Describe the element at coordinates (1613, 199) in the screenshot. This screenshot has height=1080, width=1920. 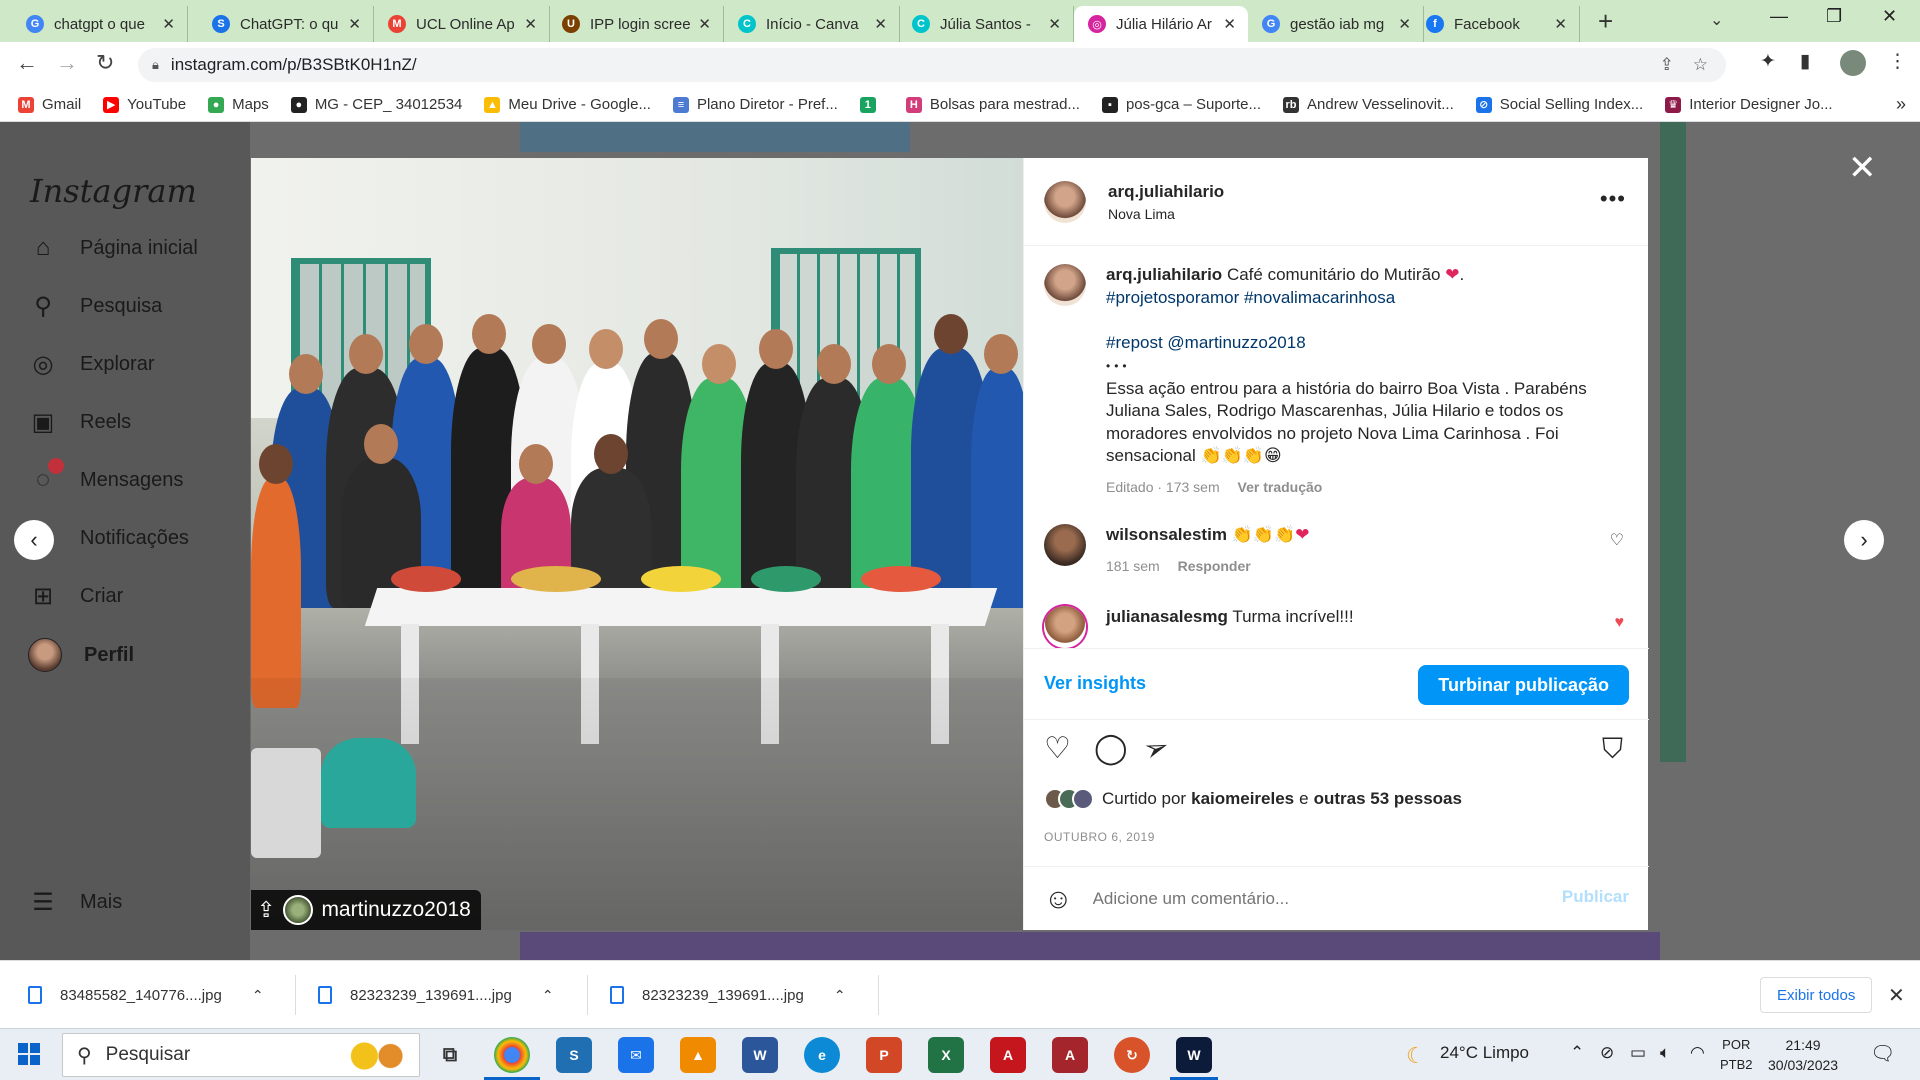
I see `more-options-icon: •••` at that location.